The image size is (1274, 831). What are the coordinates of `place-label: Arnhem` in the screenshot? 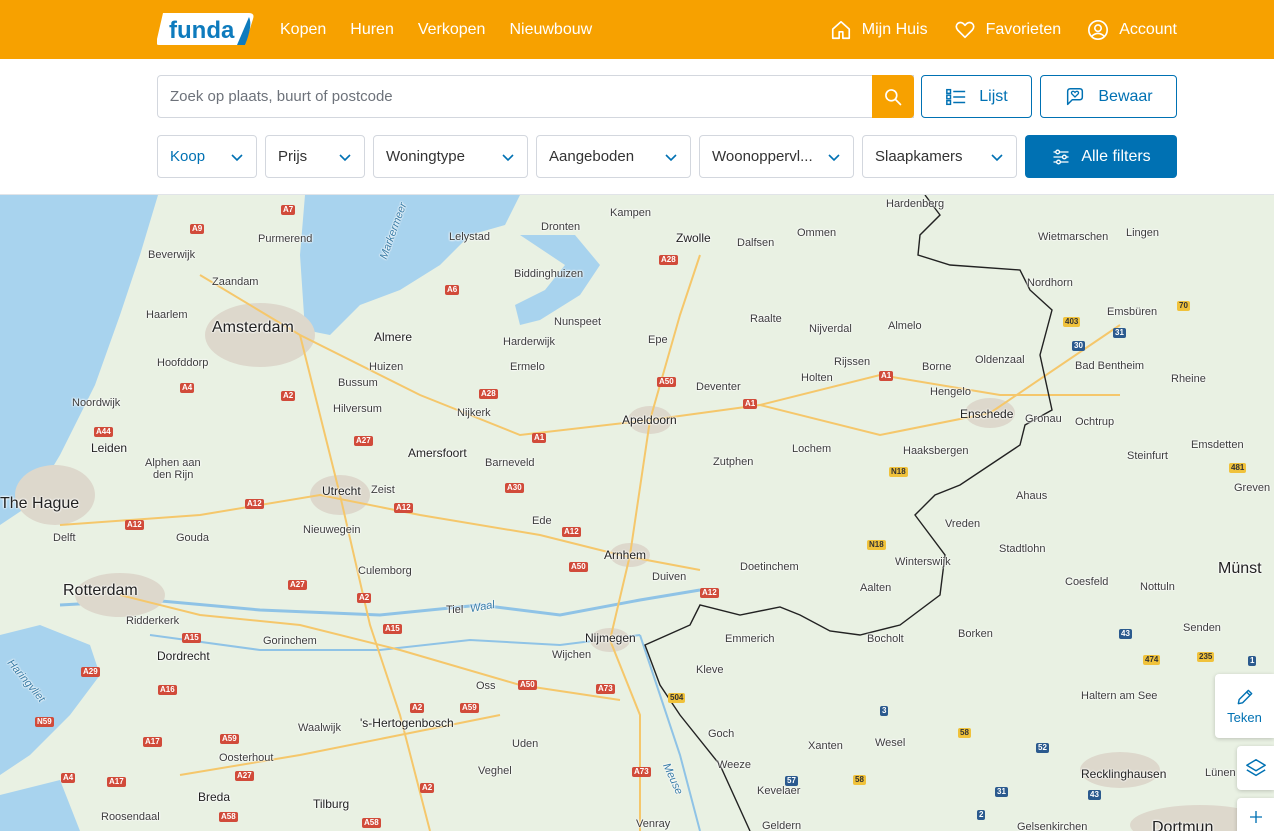 It's located at (625, 555).